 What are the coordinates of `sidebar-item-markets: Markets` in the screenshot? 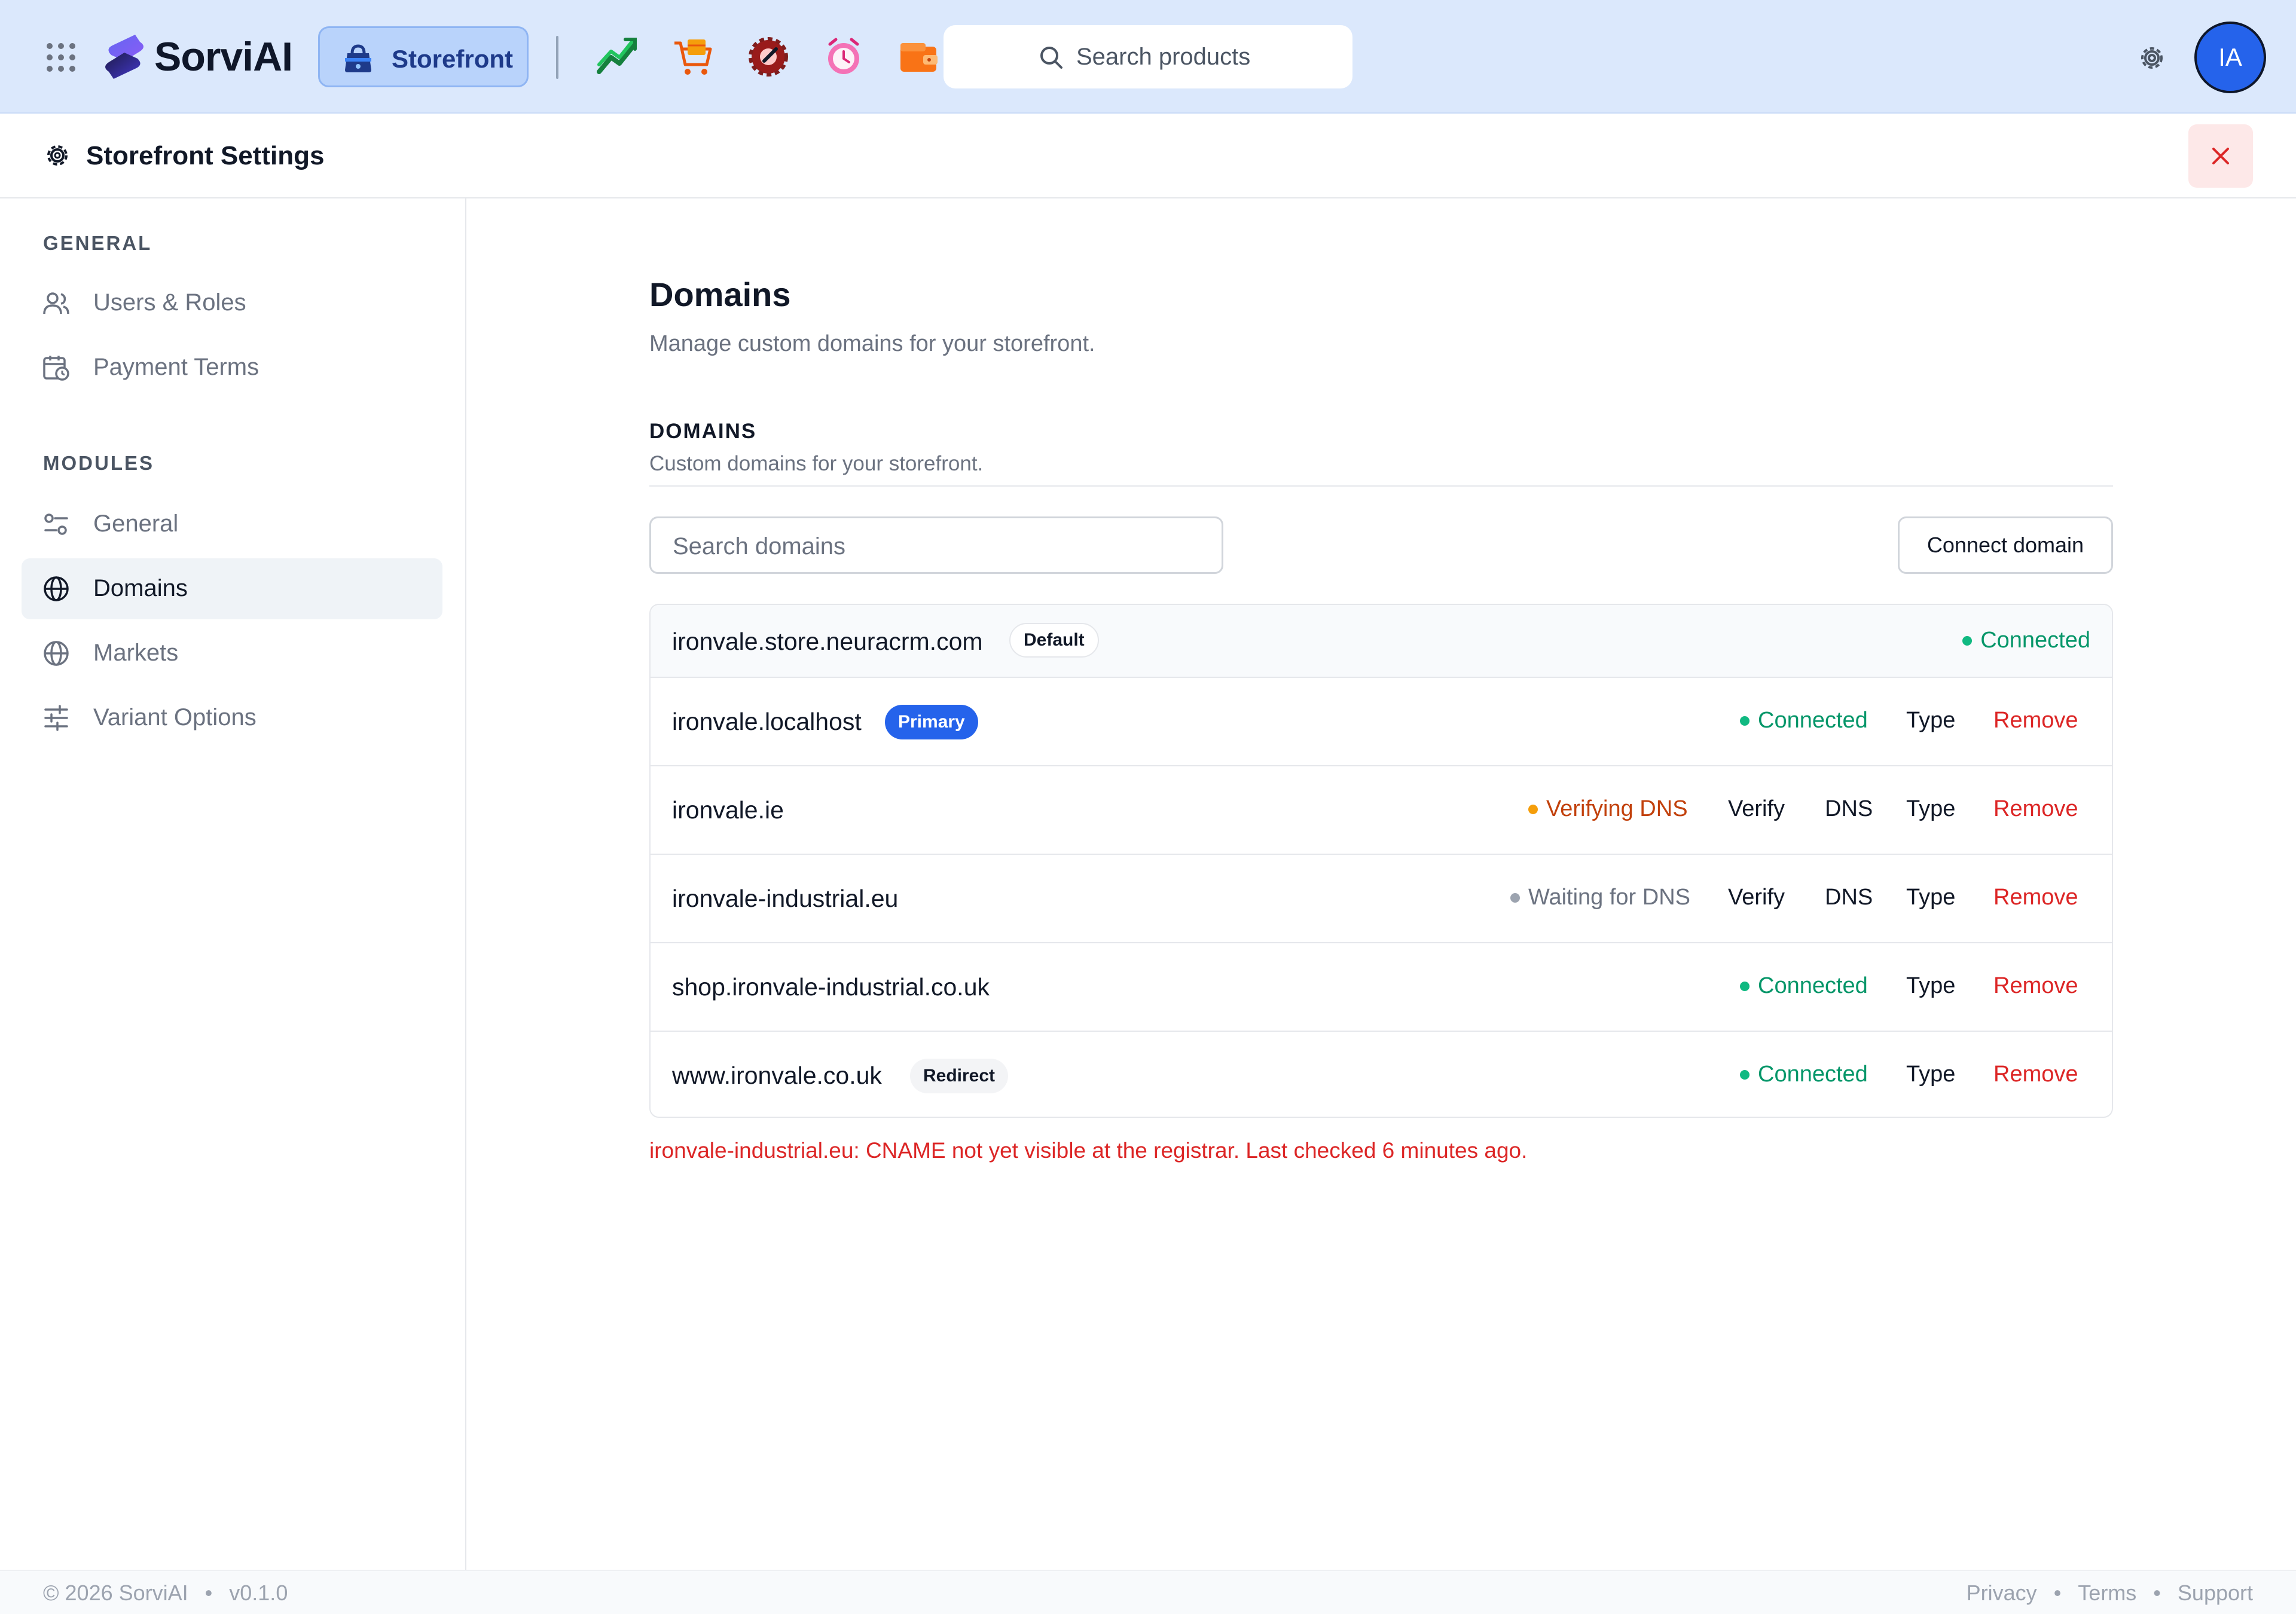 It's located at (232, 653).